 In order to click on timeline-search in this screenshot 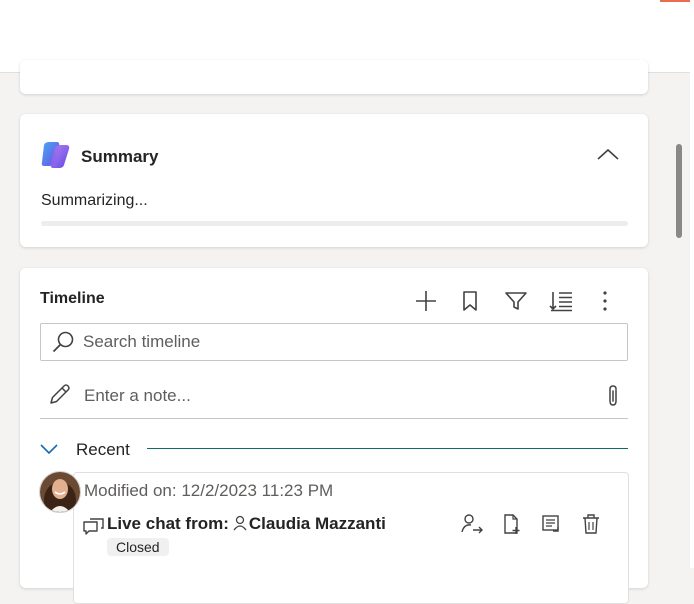, I will do `click(334, 342)`.